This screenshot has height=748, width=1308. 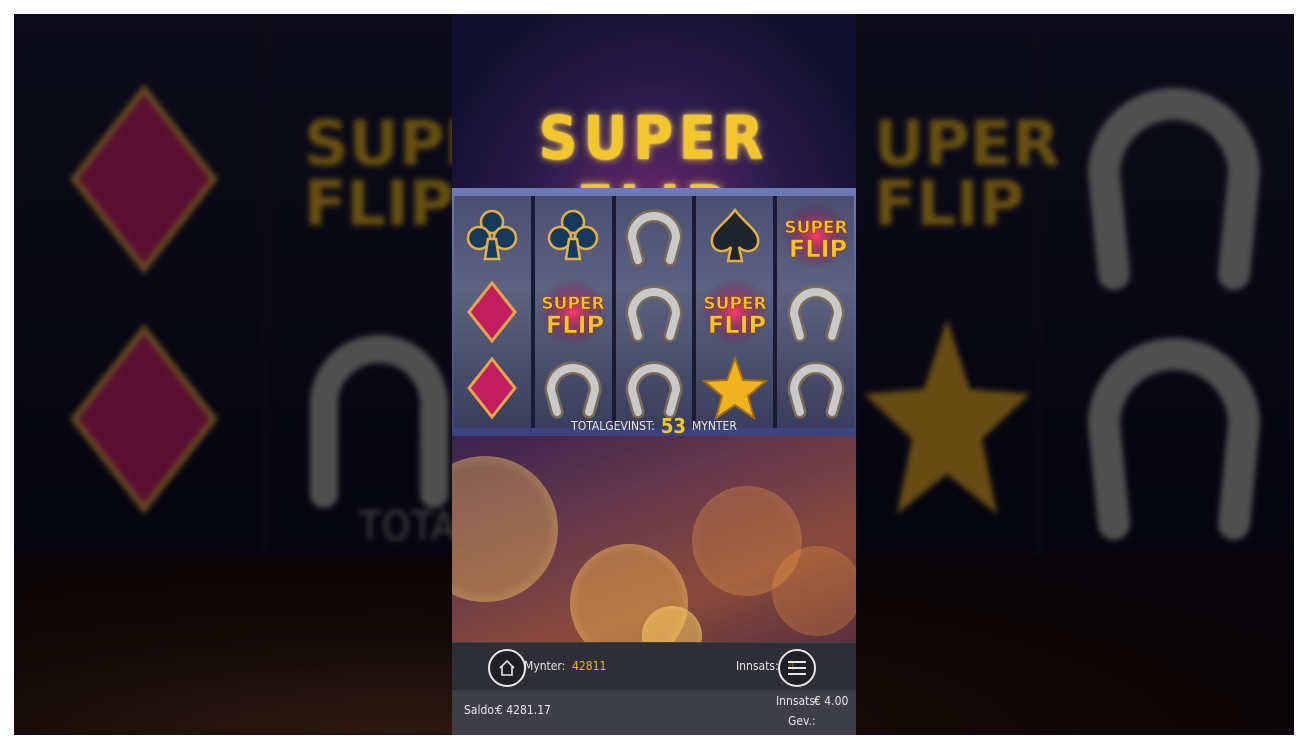 I want to click on super-flip-blur: UPER FLIP, so click(x=967, y=173).